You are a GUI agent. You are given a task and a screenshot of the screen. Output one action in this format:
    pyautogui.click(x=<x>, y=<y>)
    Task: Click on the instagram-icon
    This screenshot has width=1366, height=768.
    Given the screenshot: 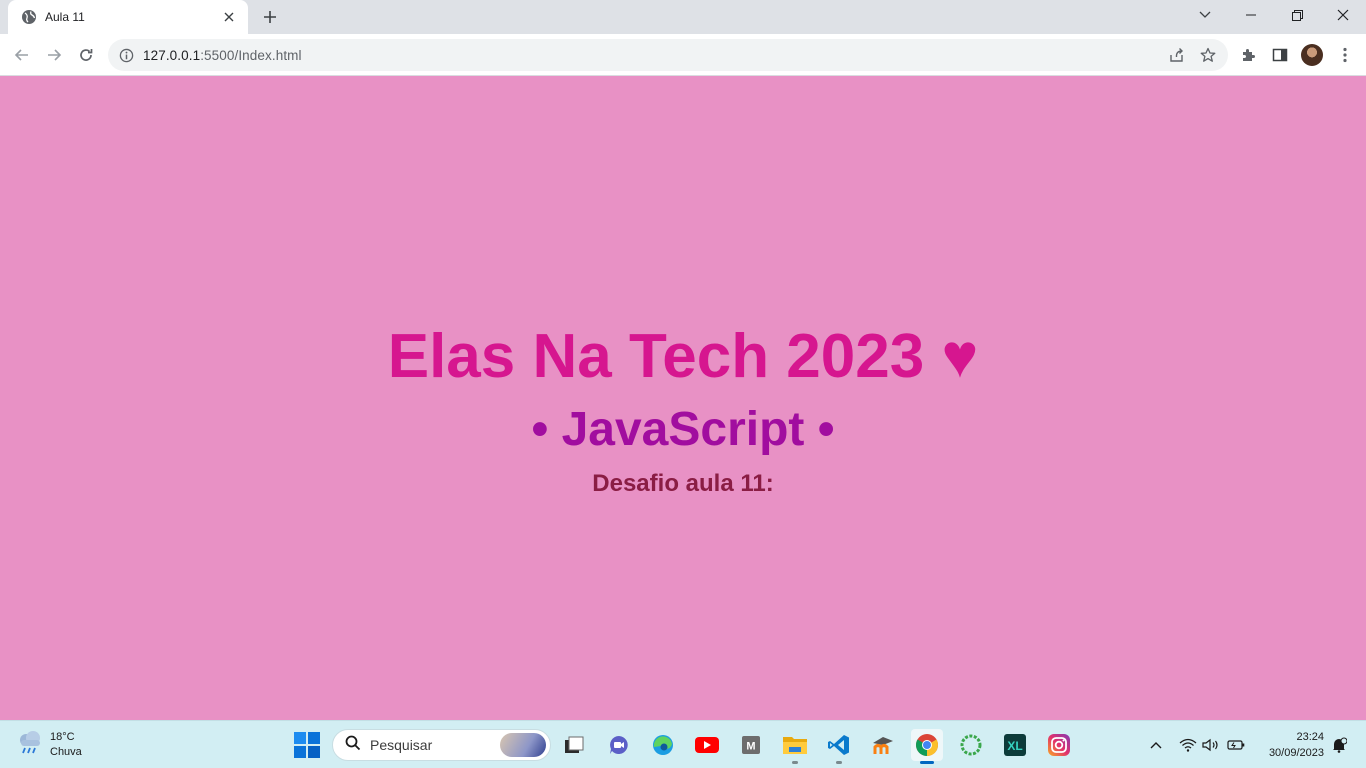 What is the action you would take?
    pyautogui.click(x=1059, y=745)
    